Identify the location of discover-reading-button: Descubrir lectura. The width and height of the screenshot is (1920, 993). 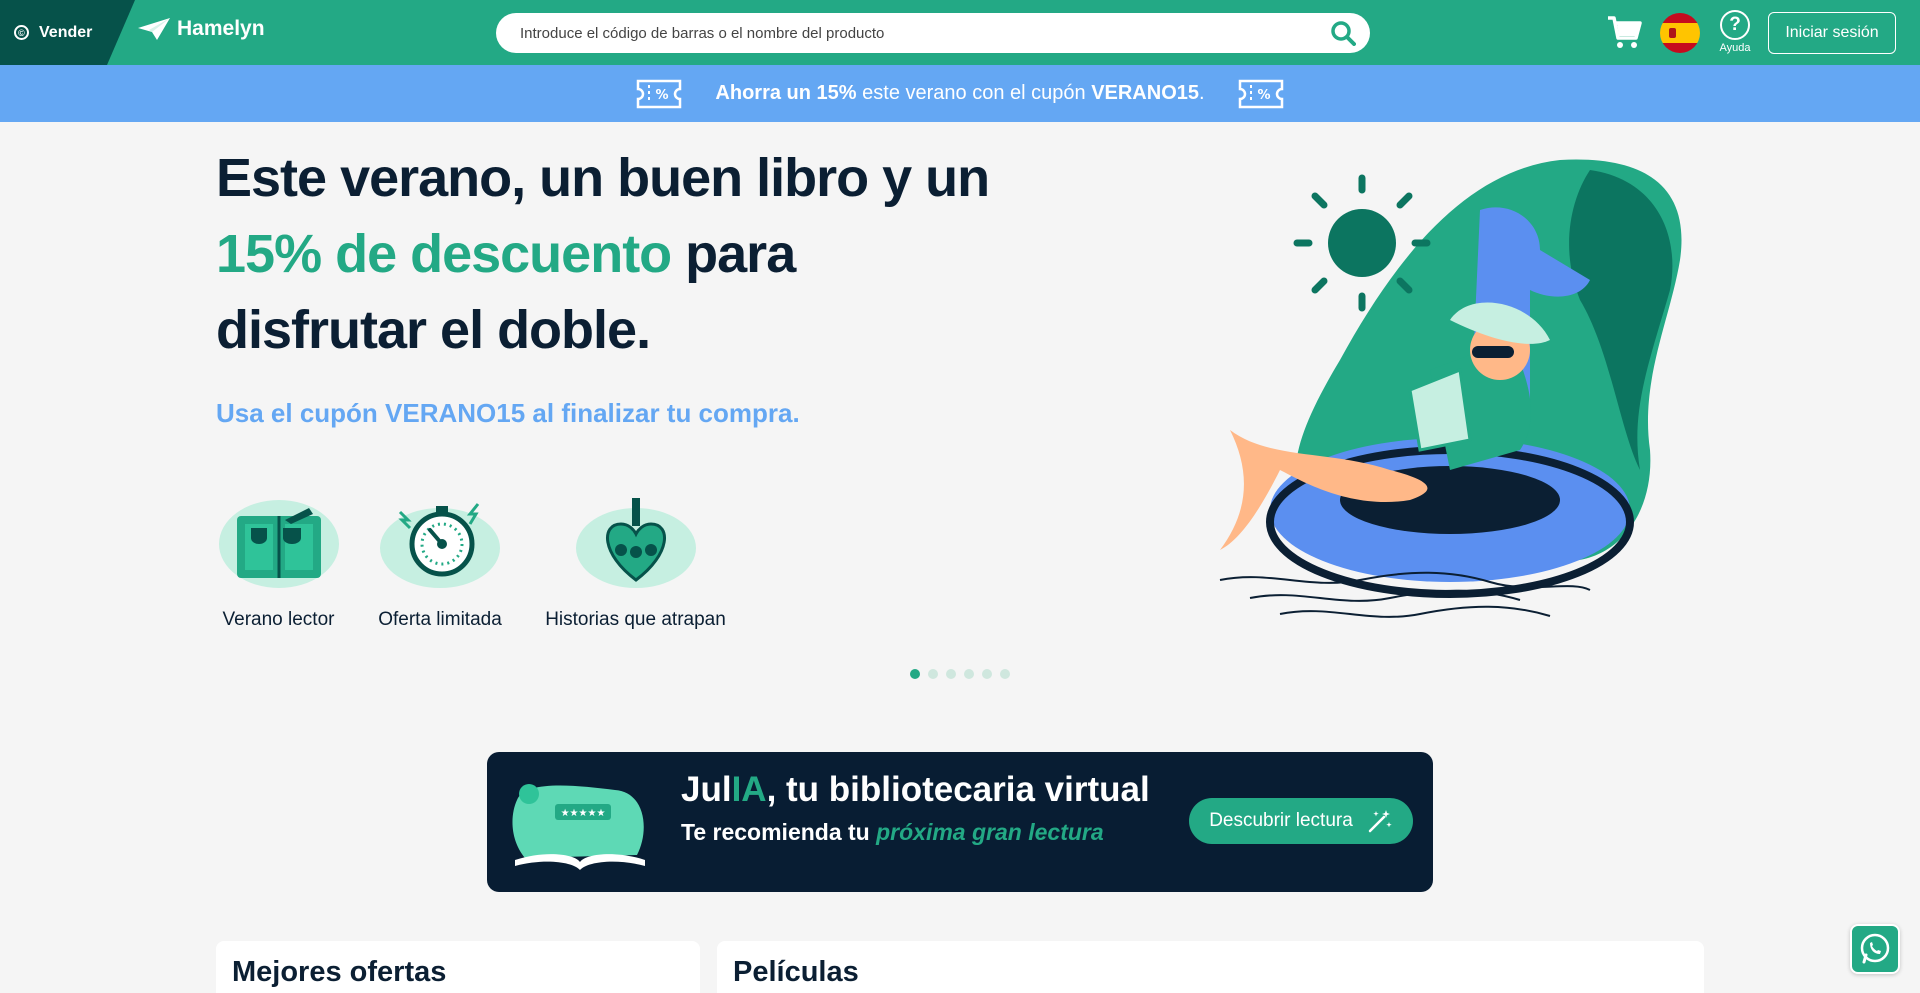
(1301, 821).